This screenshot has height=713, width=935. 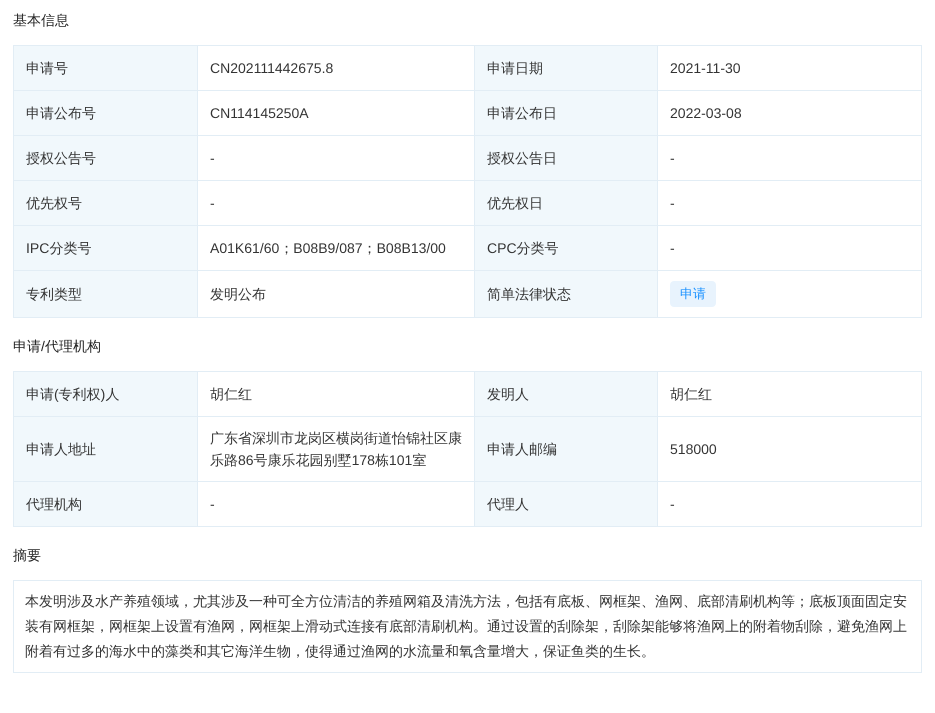 I want to click on field-label: 代理人, so click(x=508, y=504).